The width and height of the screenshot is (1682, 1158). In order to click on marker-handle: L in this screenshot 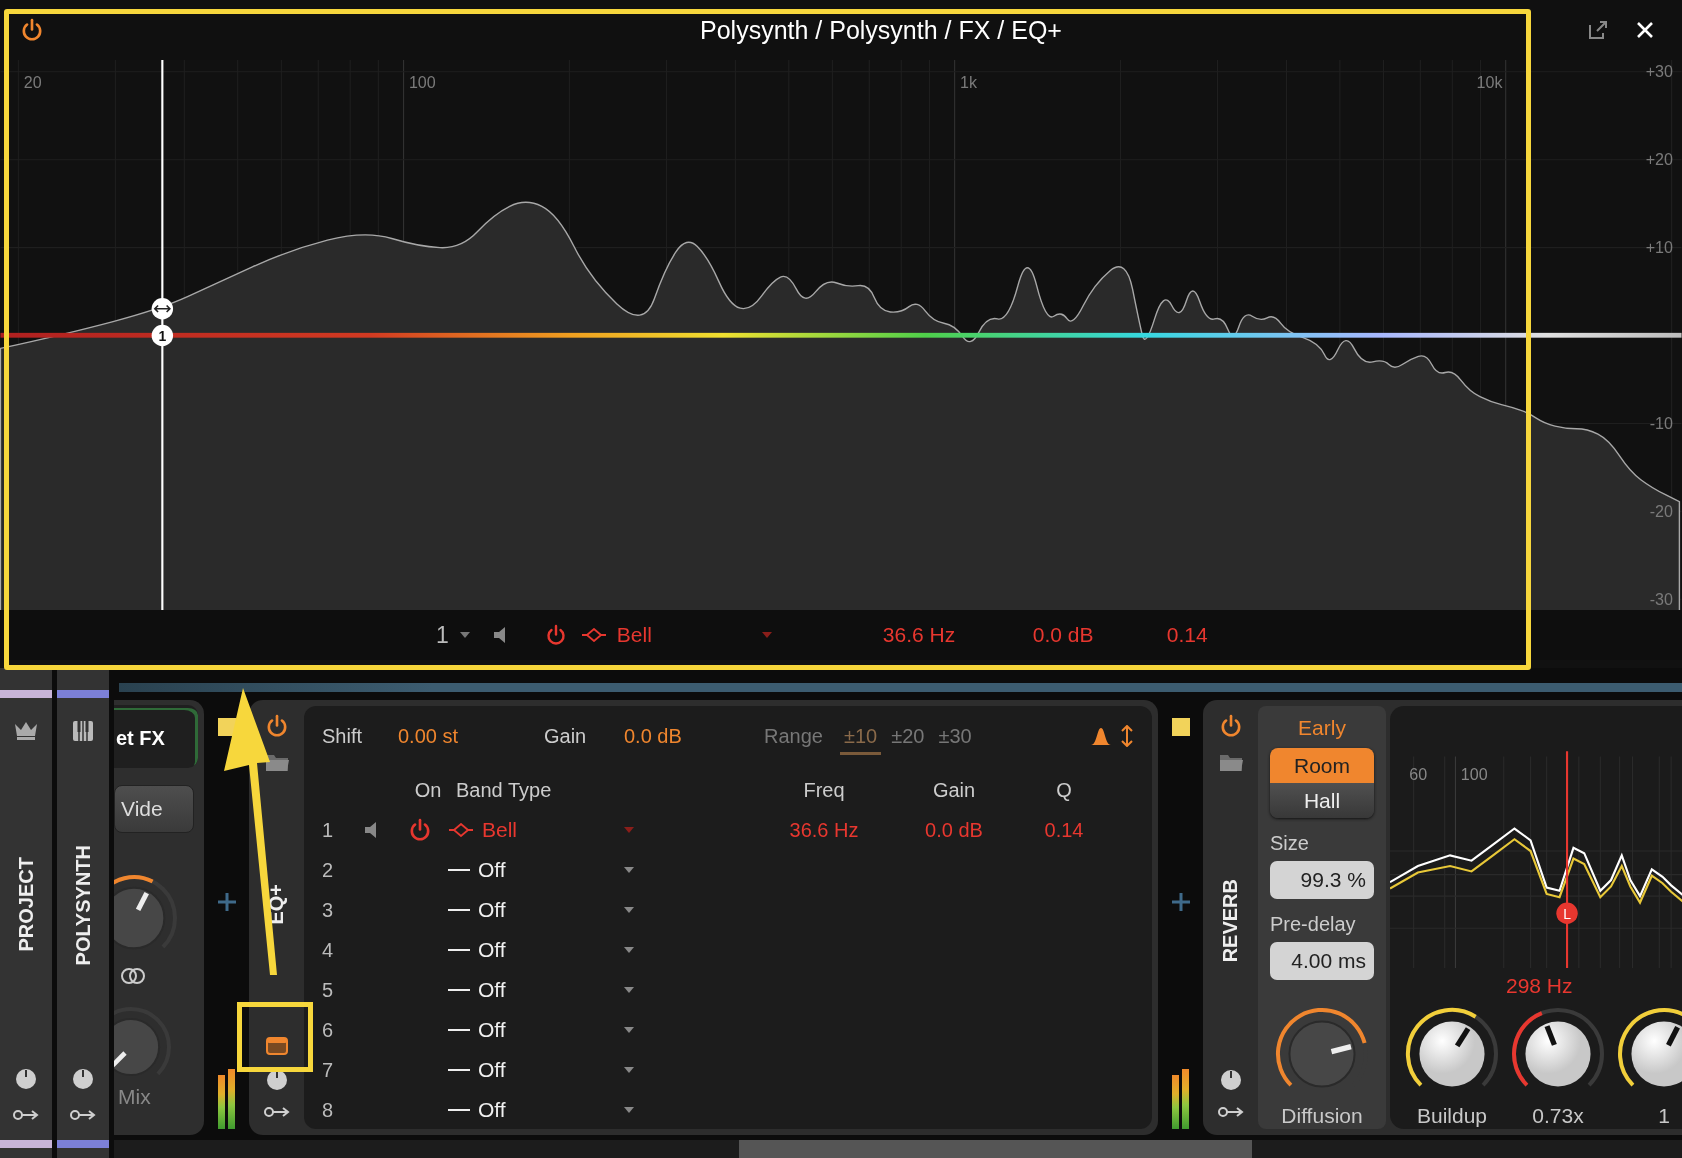, I will do `click(1567, 913)`.